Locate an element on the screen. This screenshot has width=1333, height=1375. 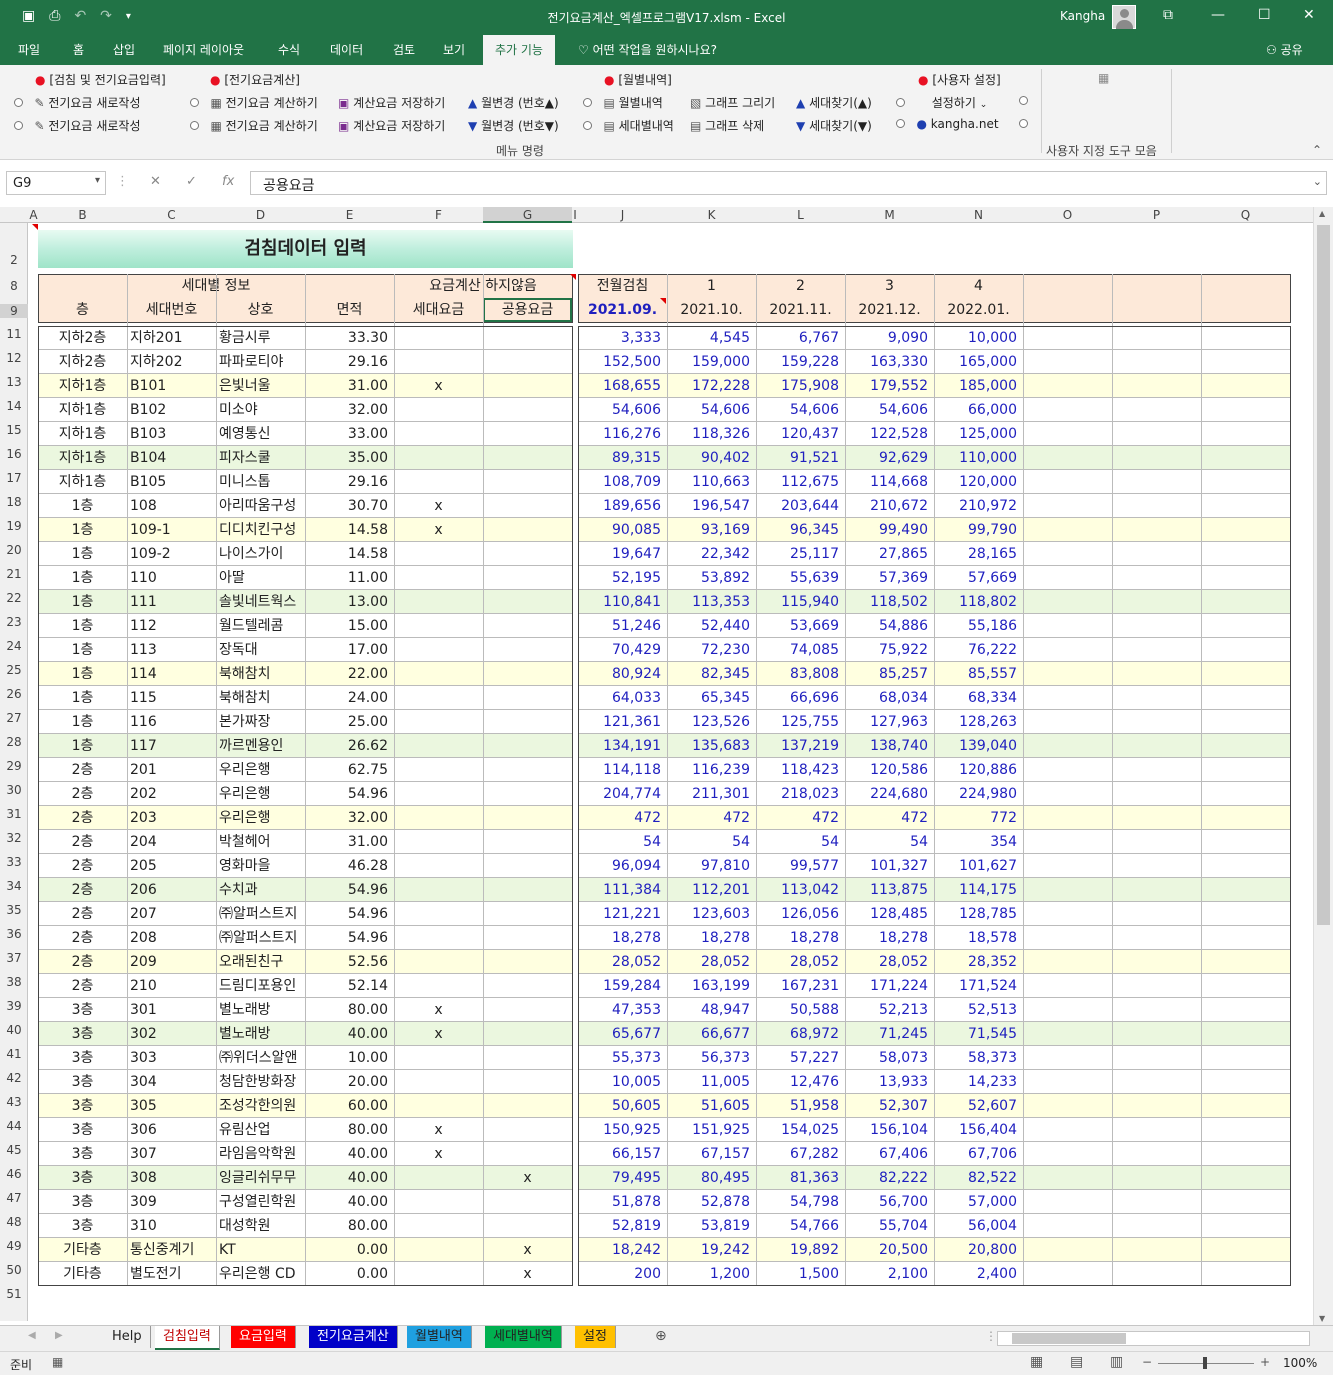
column-header-d: D is located at coordinates (260, 215).